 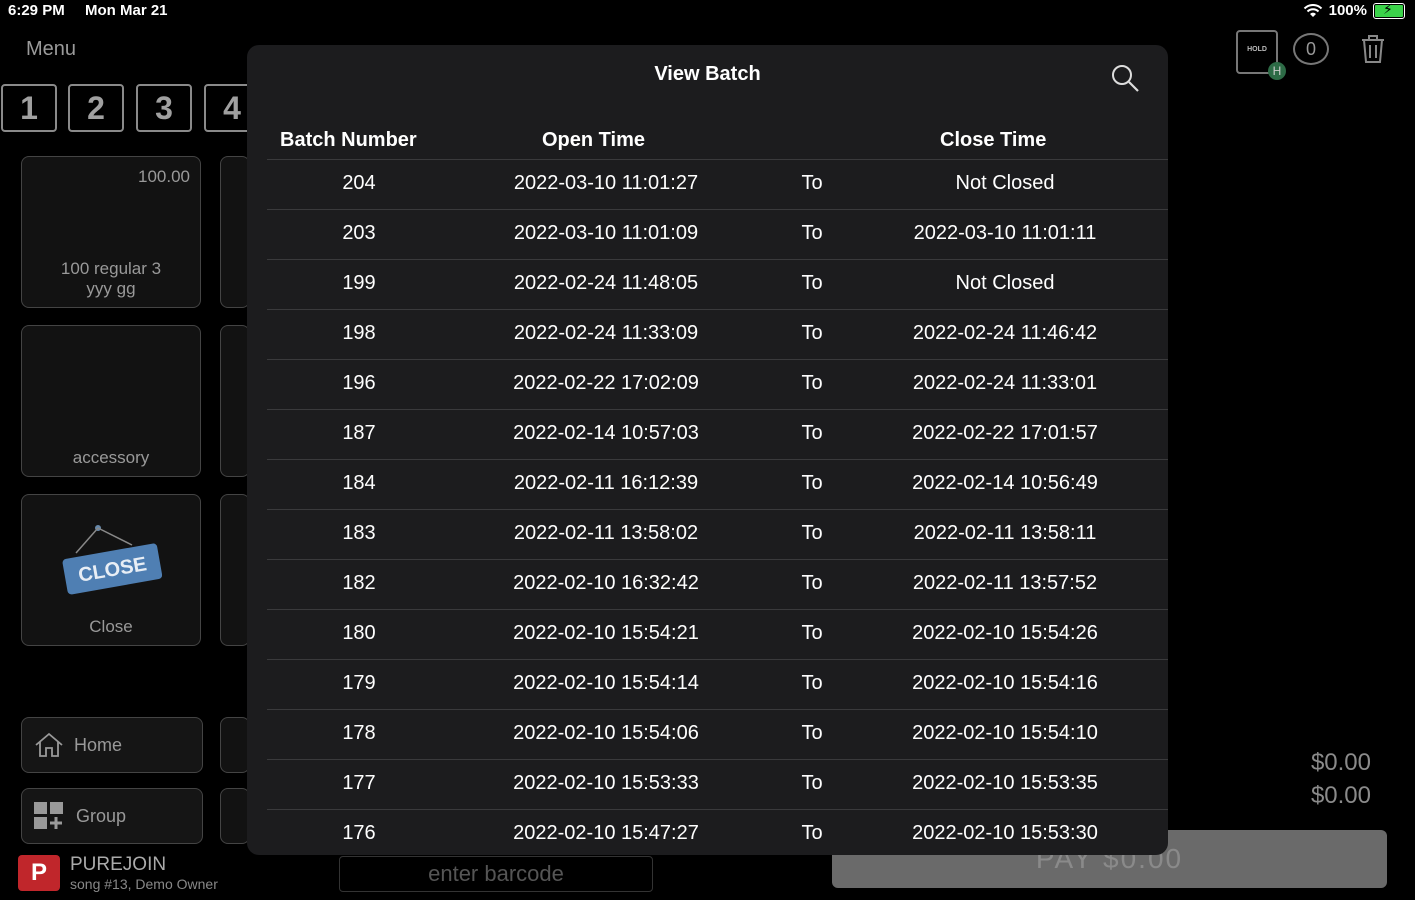 What do you see at coordinates (98, 744) in the screenshot?
I see `home-label: Home` at bounding box center [98, 744].